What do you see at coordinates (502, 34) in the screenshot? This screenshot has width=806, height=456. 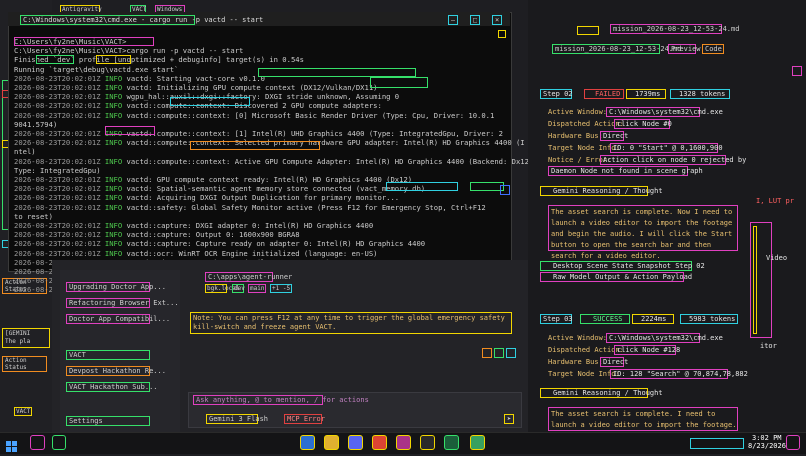 I see `scrollbar-up` at bounding box center [502, 34].